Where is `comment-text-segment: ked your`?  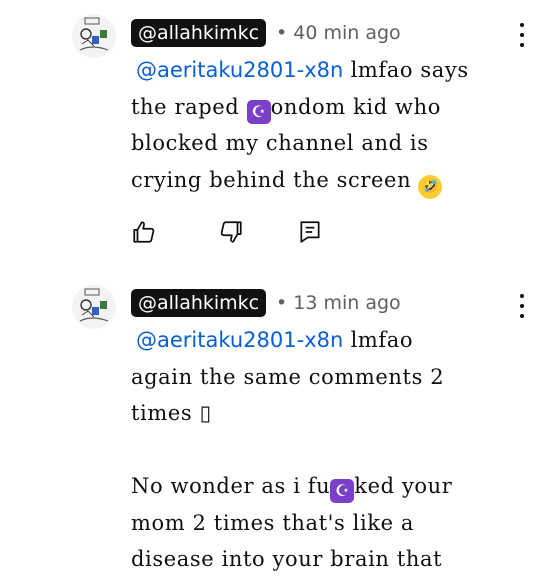
comment-text-segment: ked your is located at coordinates (403, 486).